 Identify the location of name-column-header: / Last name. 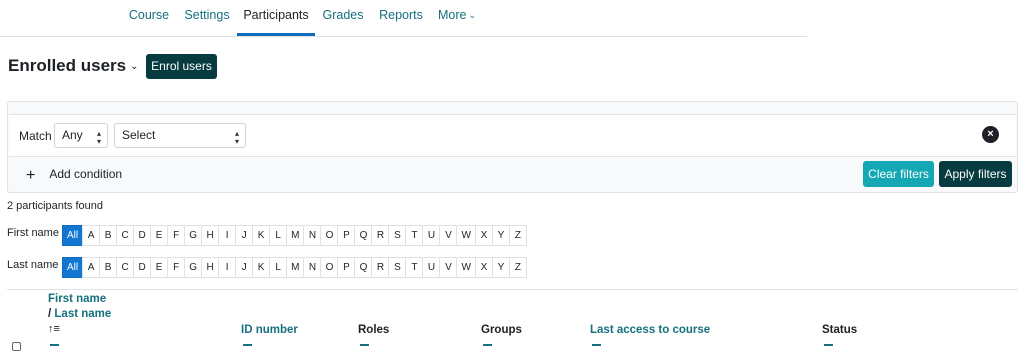
(79, 314).